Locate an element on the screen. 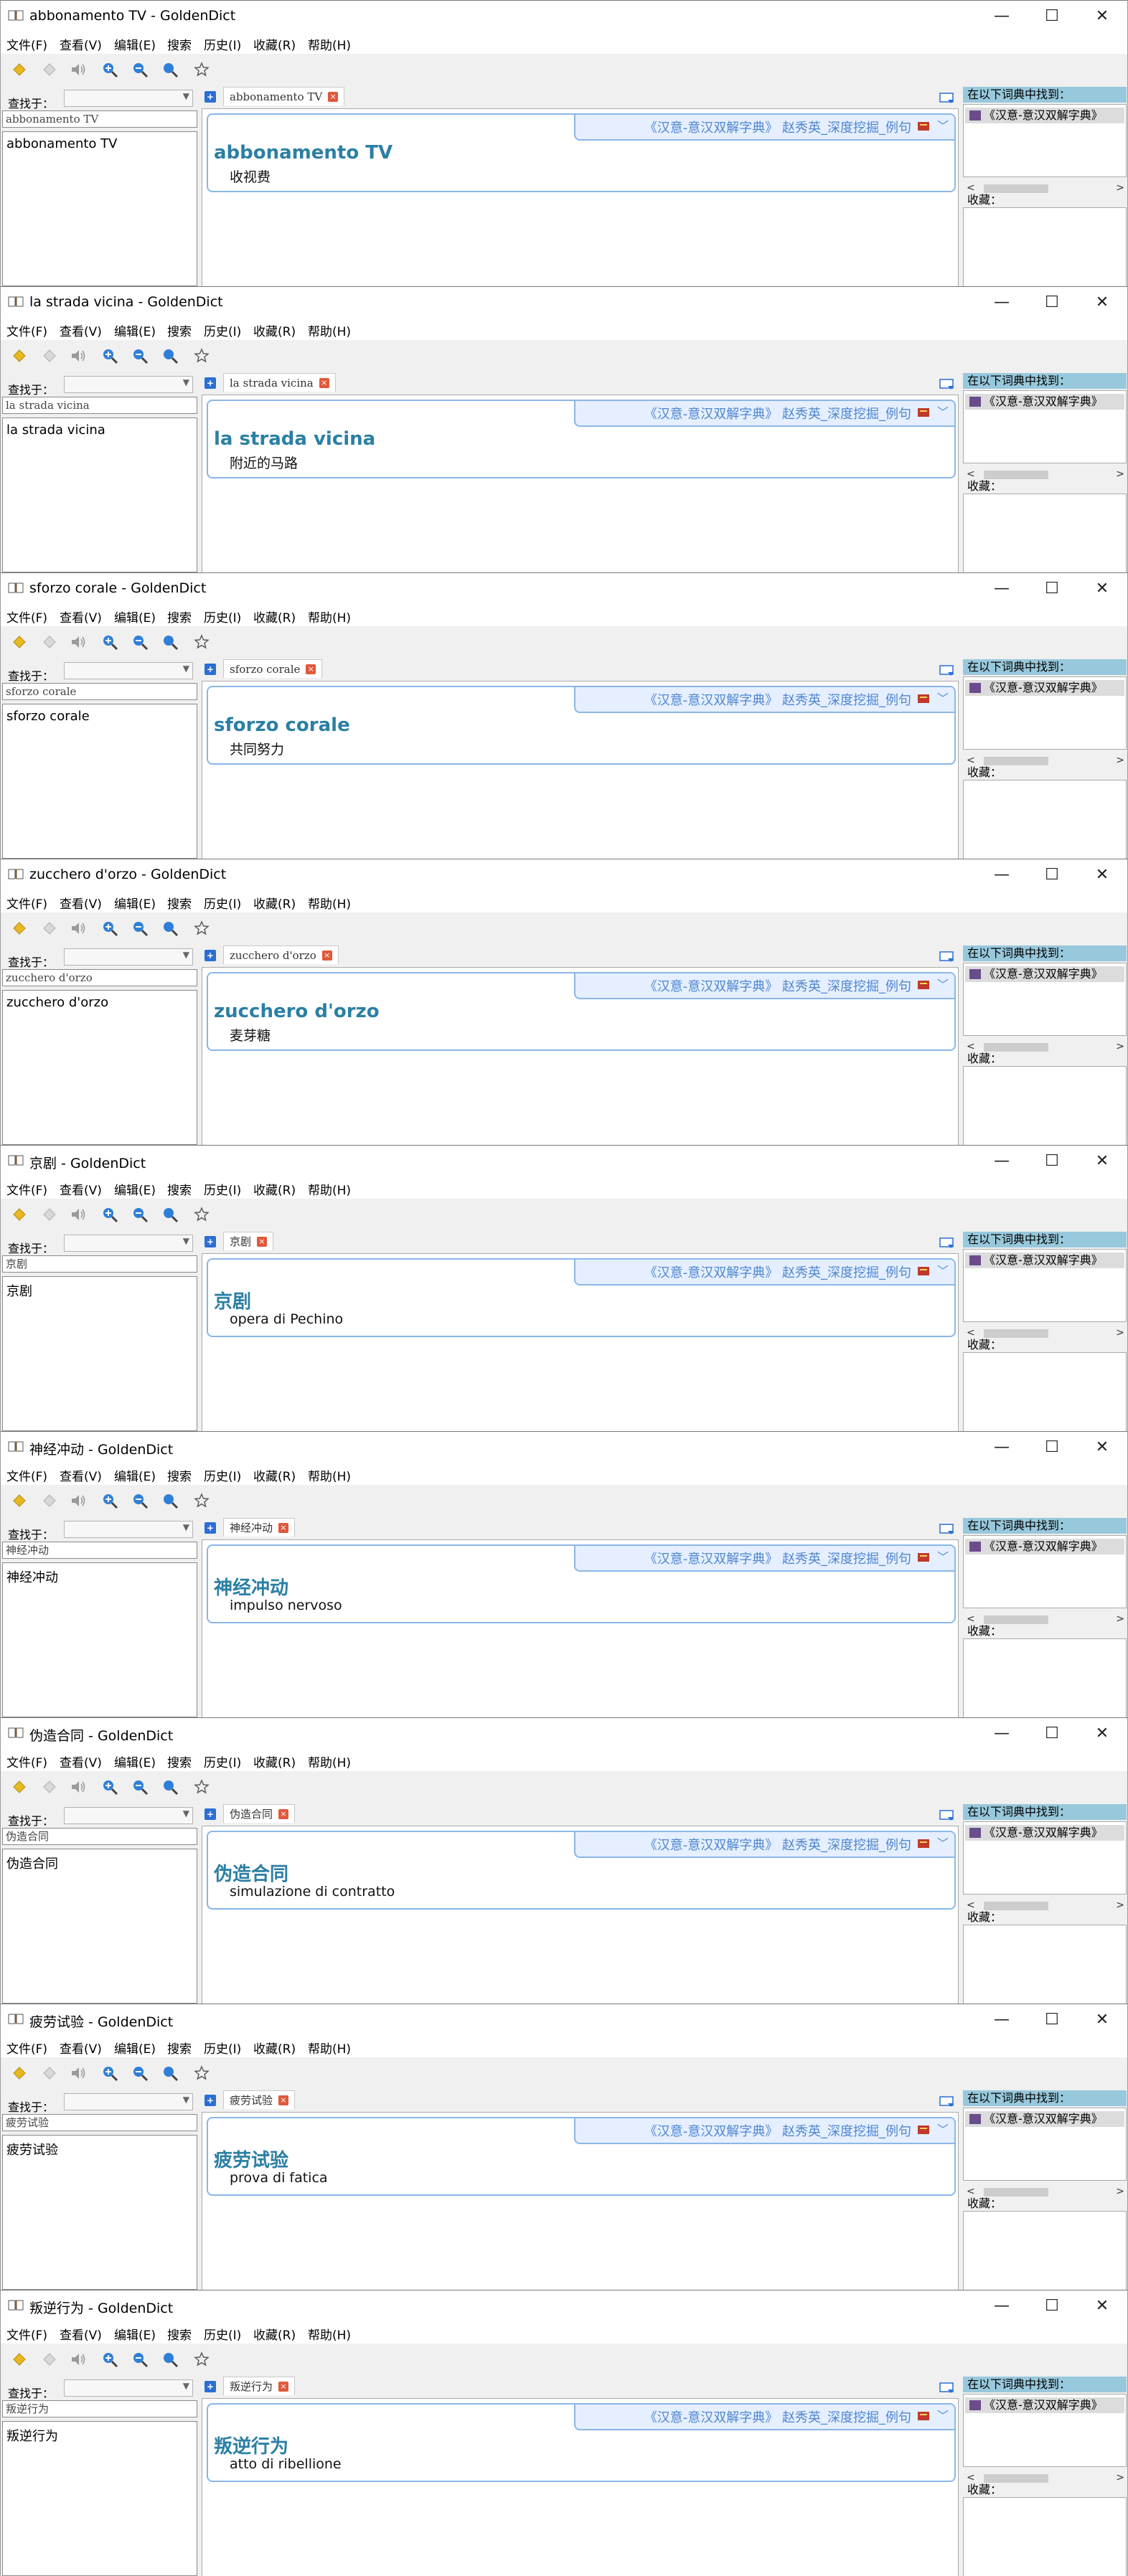  zoom-out-icon is located at coordinates (140, 642).